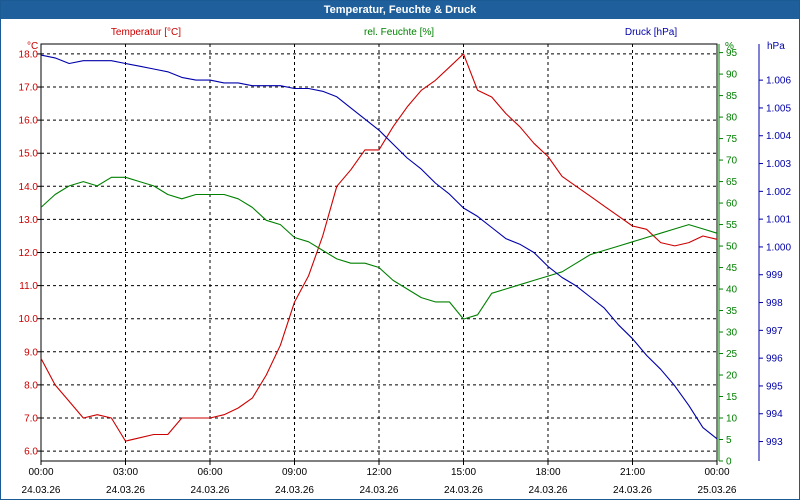  I want to click on humidity-tick-label: 20, so click(732, 376).